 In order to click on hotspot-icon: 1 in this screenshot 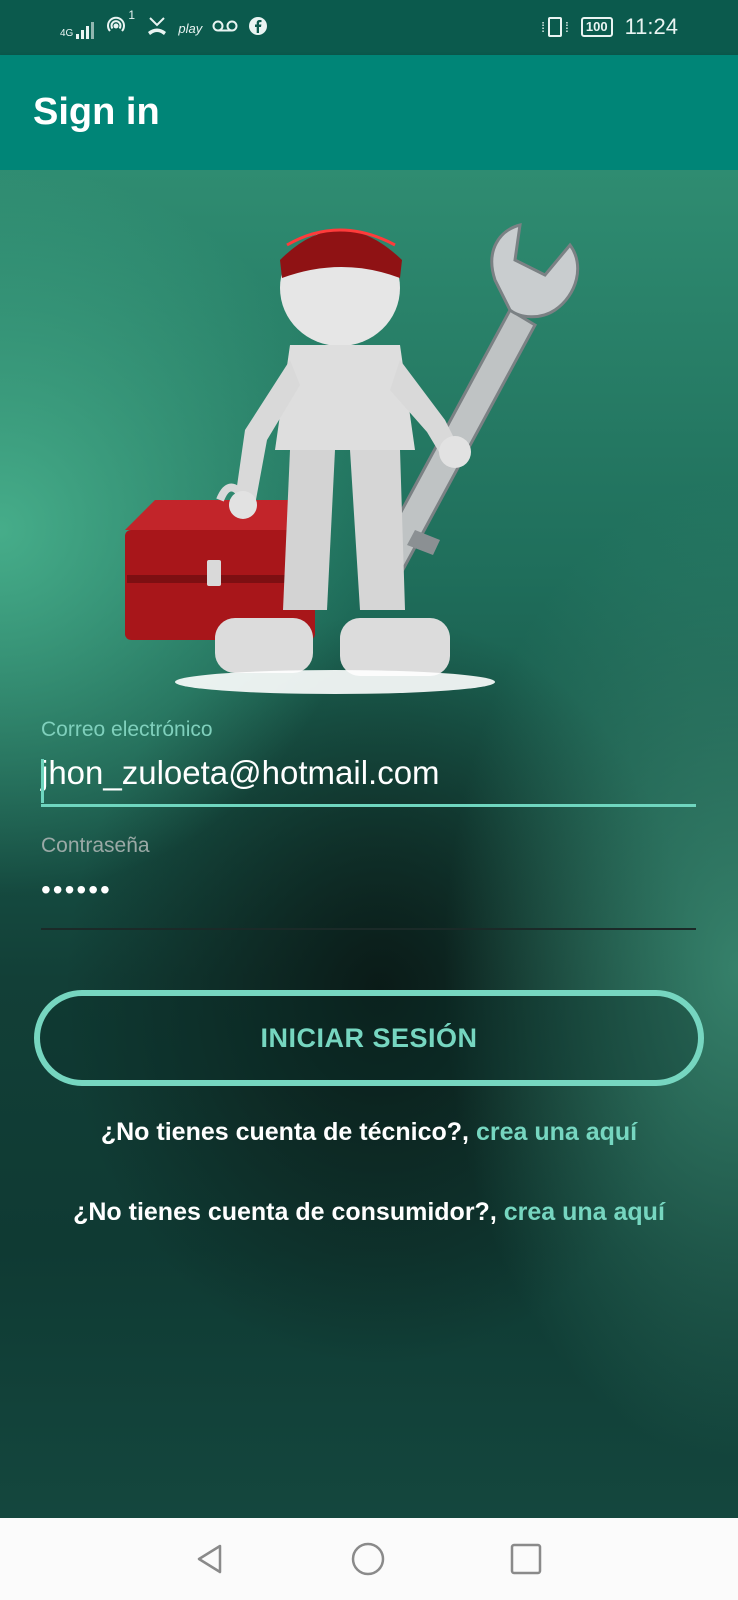, I will do `click(119, 26)`.